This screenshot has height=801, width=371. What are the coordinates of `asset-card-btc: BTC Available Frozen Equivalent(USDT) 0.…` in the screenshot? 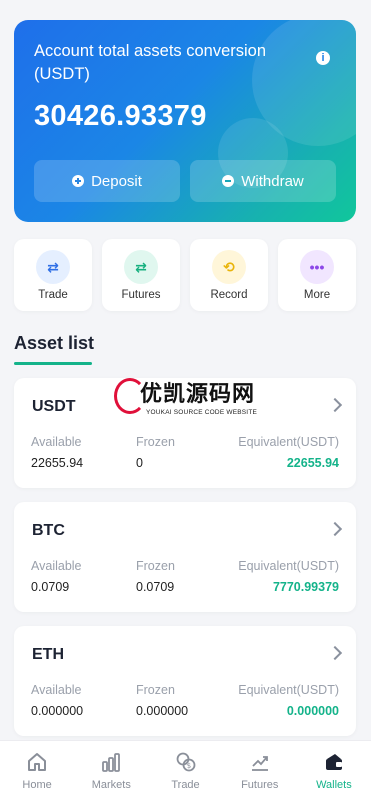 It's located at (185, 557).